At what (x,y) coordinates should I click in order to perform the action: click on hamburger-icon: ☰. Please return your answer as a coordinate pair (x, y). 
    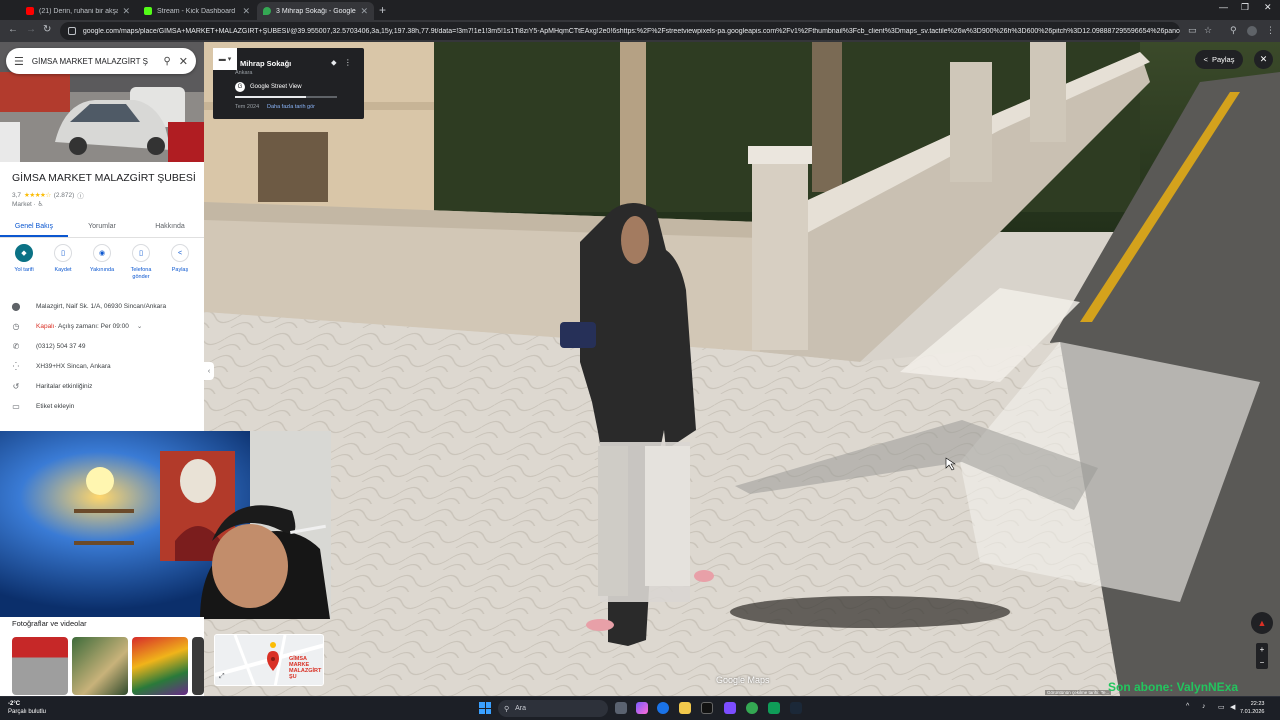
    Looking at the image, I should click on (19, 61).